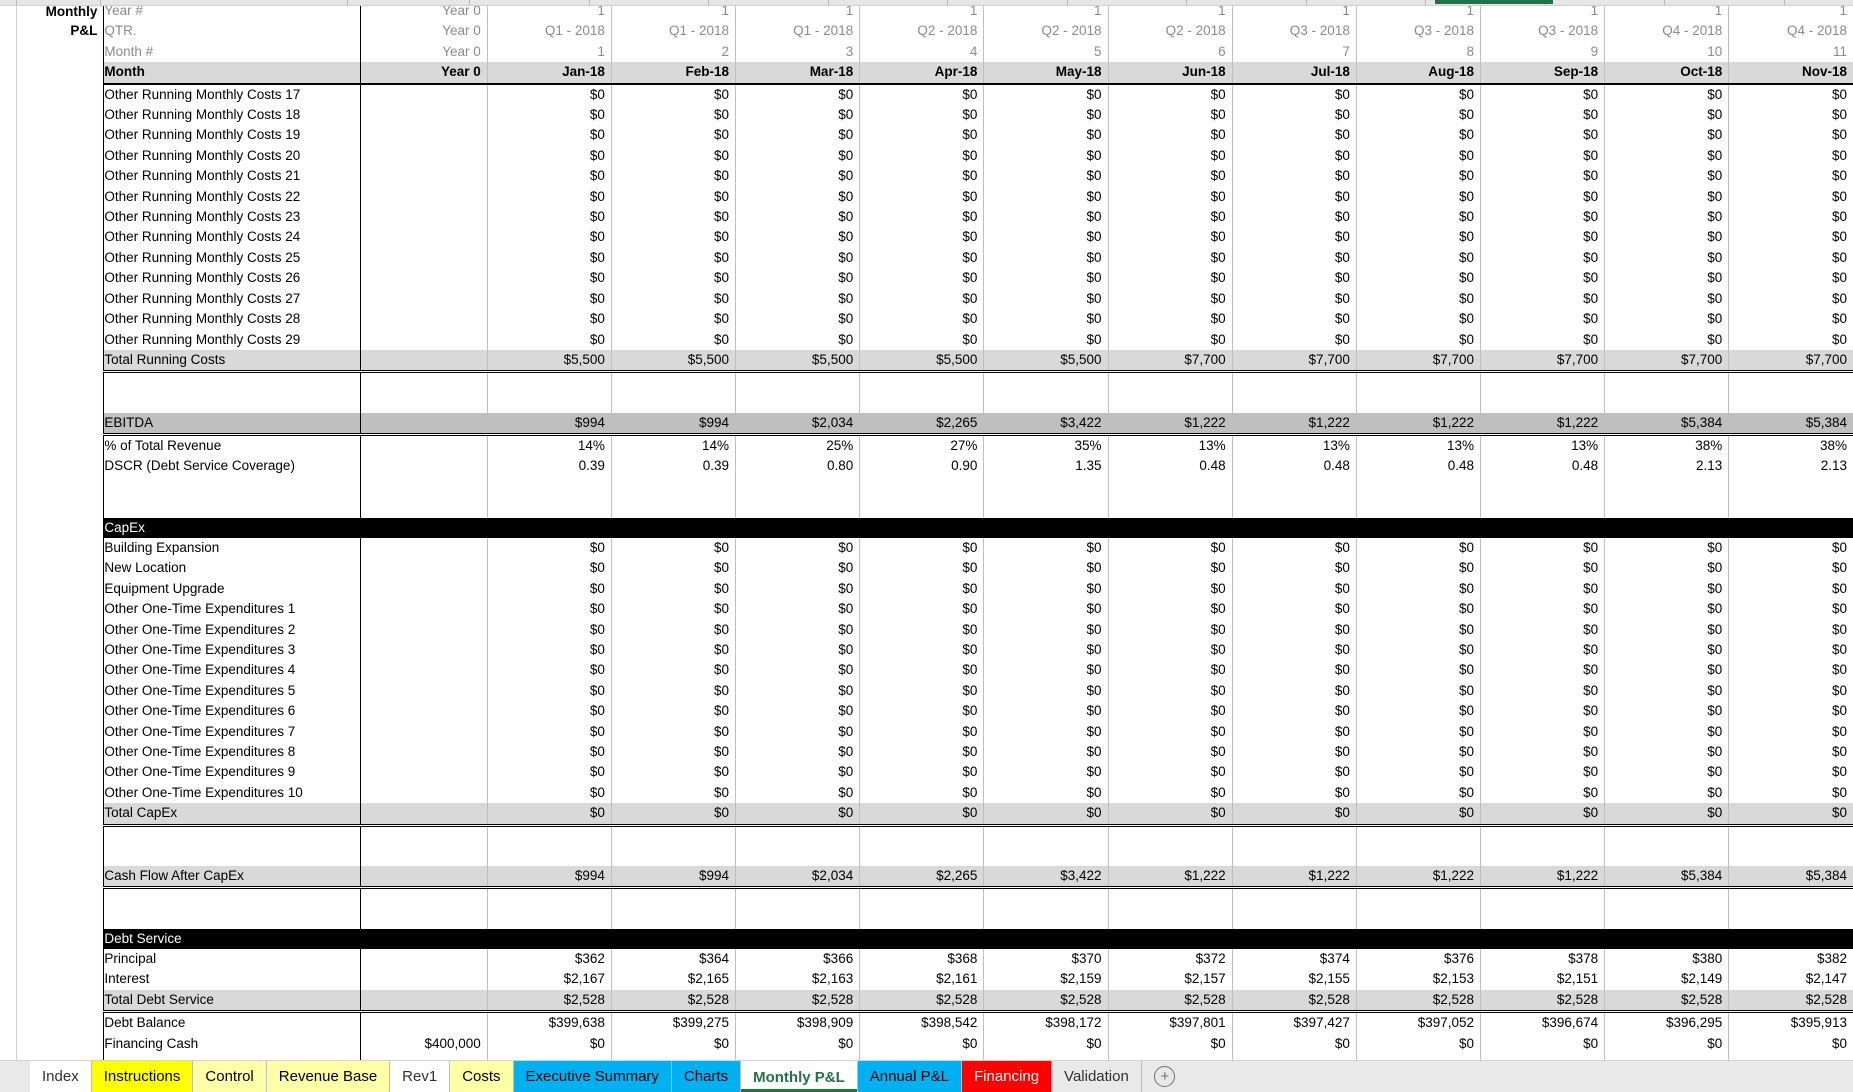  What do you see at coordinates (1790, 361) in the screenshot?
I see `row-value: $7,700` at bounding box center [1790, 361].